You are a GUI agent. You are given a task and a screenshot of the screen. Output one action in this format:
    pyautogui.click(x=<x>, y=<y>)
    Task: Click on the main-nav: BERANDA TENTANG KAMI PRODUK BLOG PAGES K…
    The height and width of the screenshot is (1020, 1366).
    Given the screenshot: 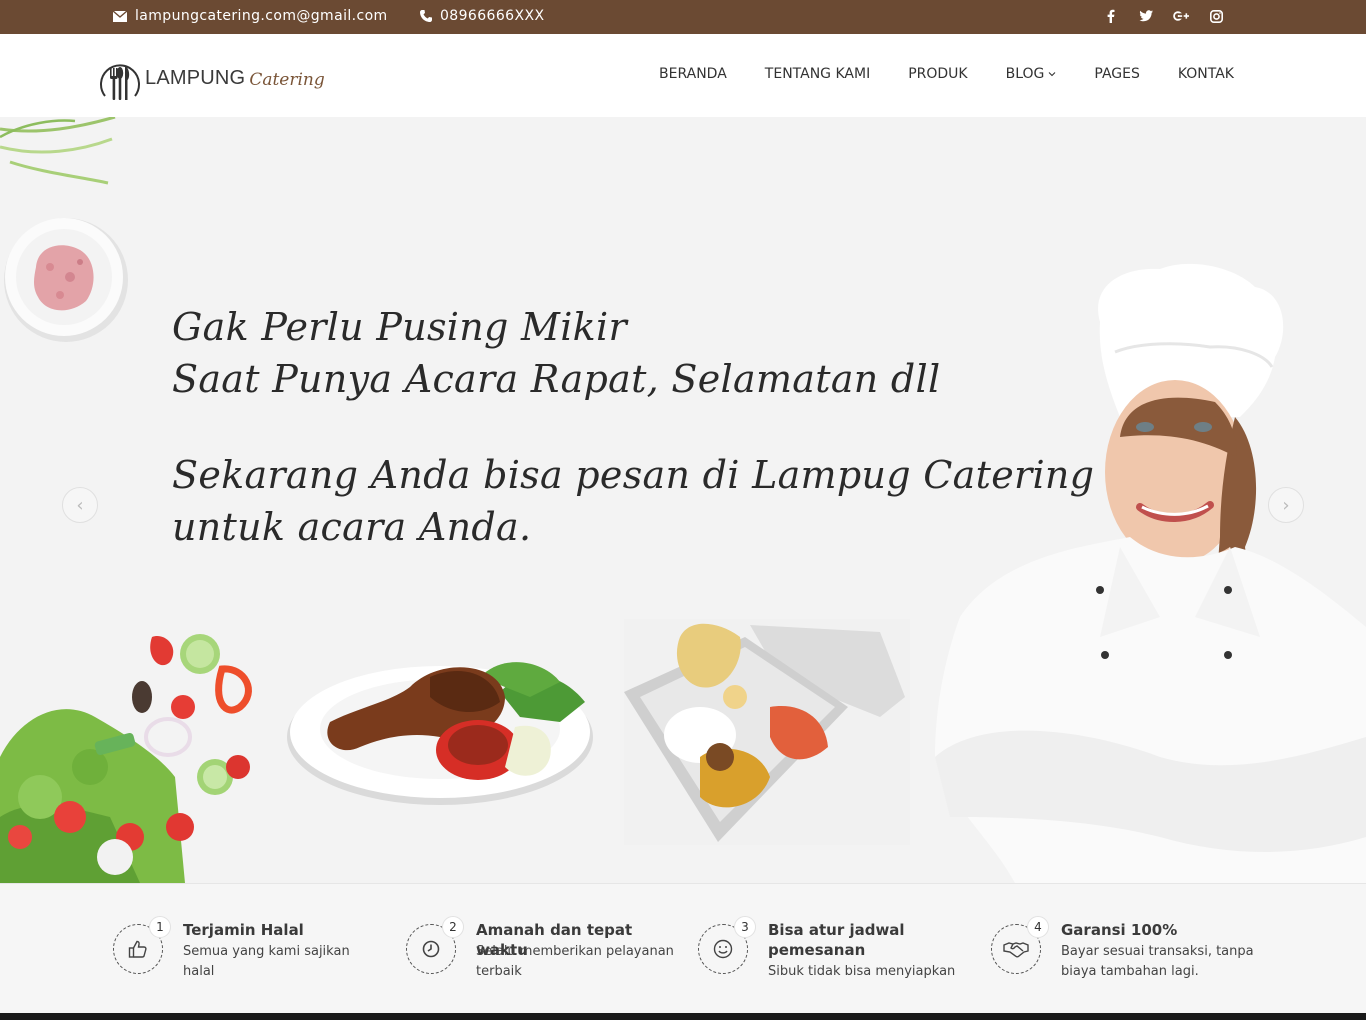 What is the action you would take?
    pyautogui.click(x=946, y=74)
    